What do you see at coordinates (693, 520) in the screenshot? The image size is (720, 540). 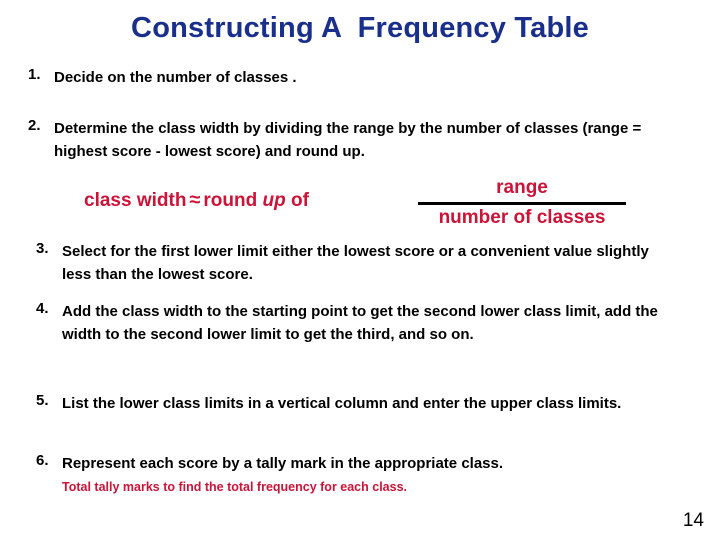 I see `page-number: 14` at bounding box center [693, 520].